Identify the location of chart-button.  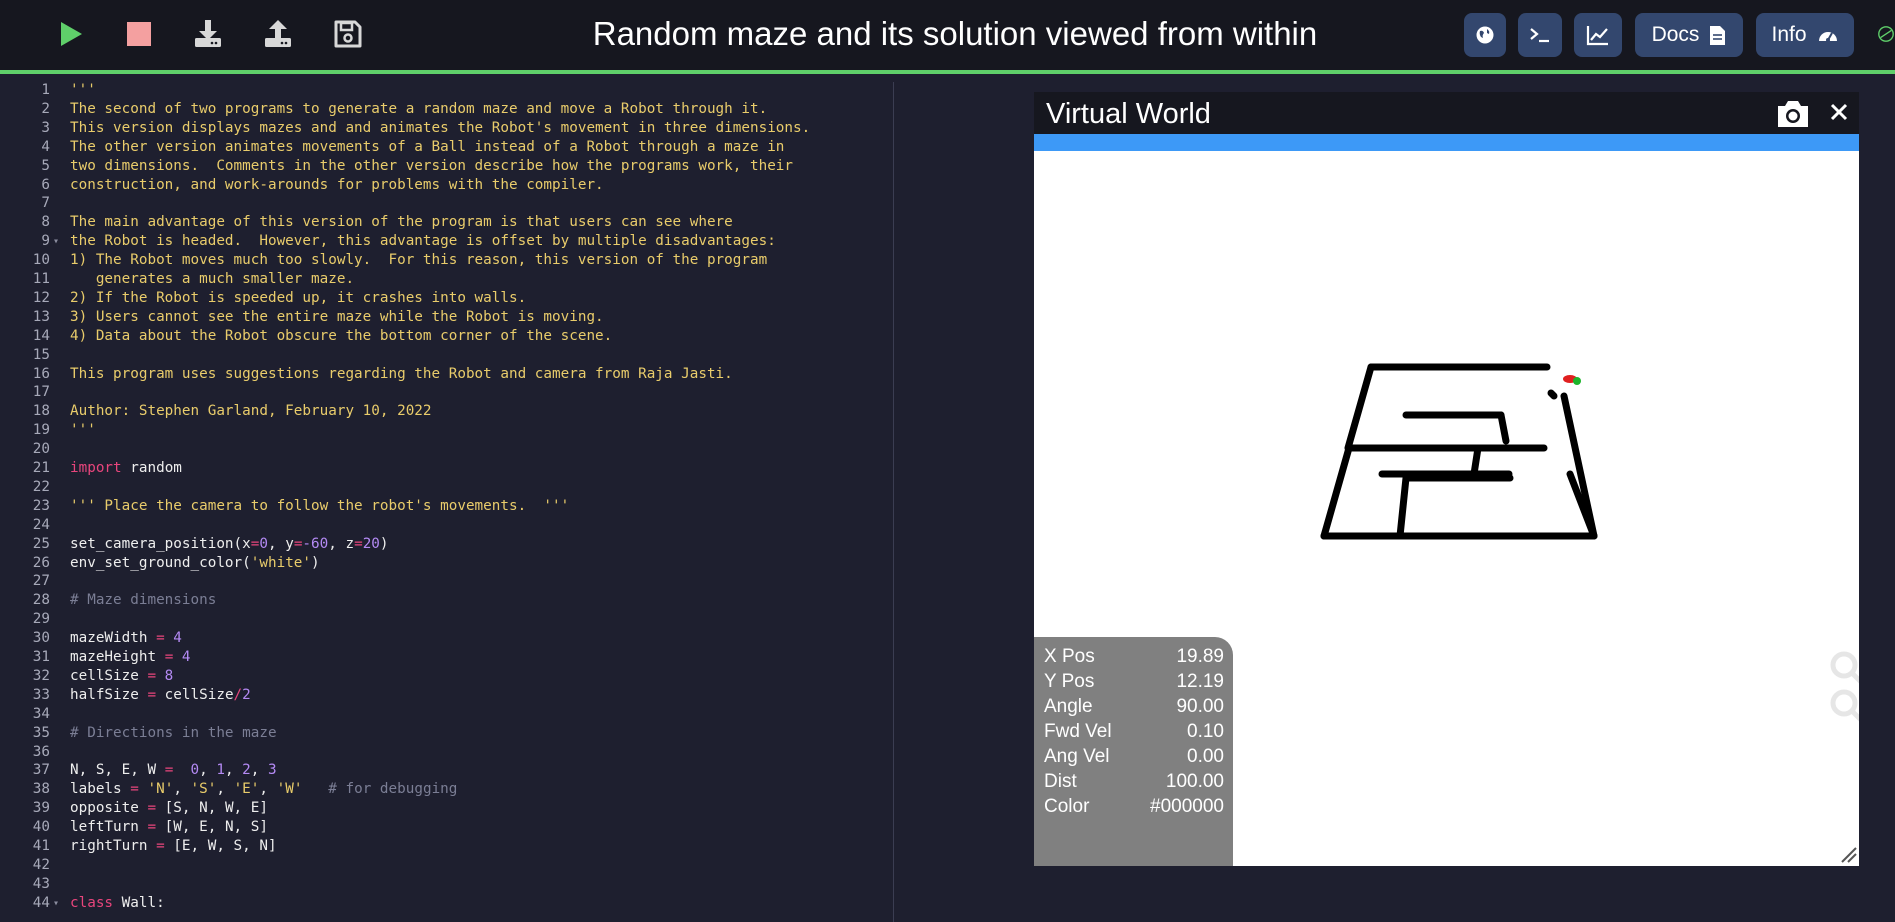
(1598, 35).